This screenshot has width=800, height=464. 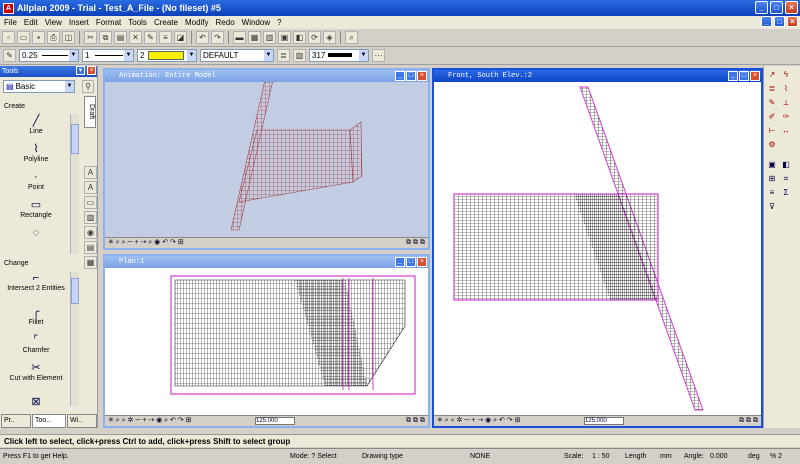 I want to click on tool-circle: ◌, so click(x=36, y=232).